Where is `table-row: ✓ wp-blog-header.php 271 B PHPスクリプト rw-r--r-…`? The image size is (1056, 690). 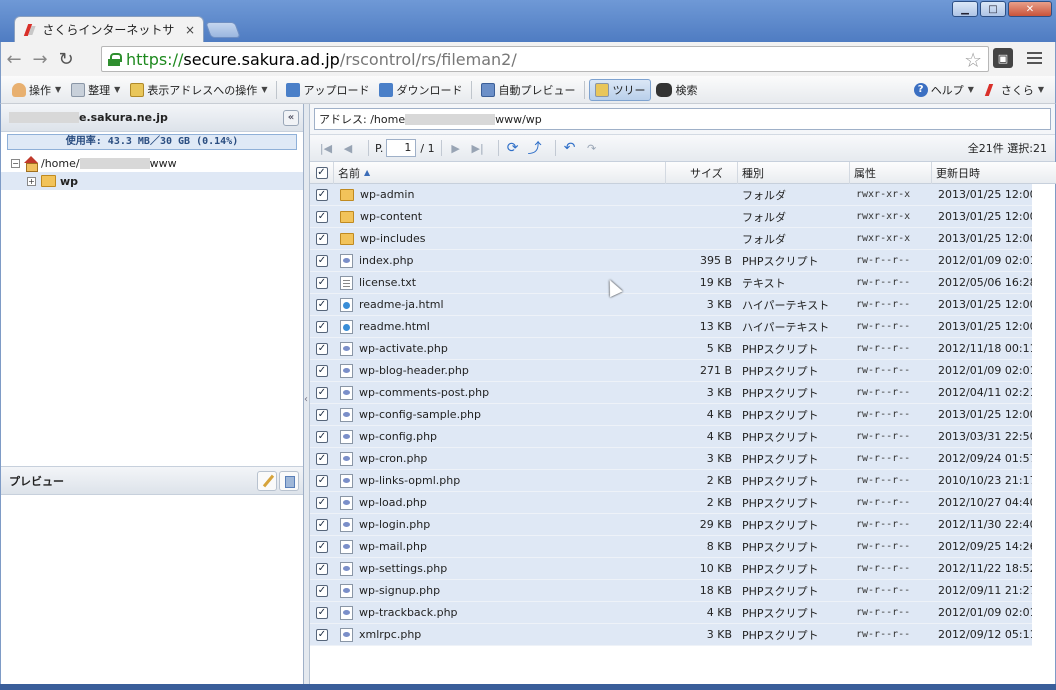 table-row: ✓ wp-blog-header.php 271 B PHPスクリプト rw-r--r-… is located at coordinates (671, 371).